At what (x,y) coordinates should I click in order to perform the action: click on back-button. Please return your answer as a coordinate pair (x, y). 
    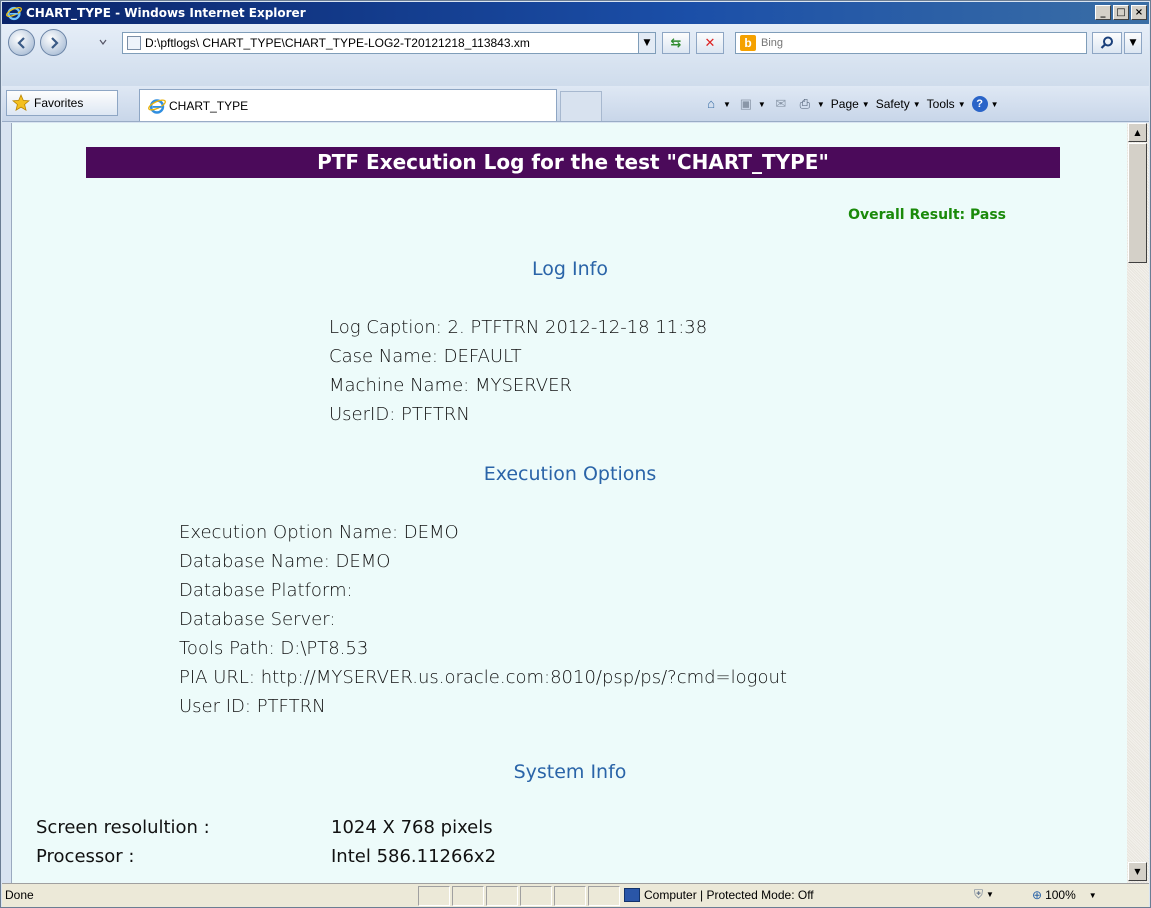
    Looking at the image, I should click on (21, 42).